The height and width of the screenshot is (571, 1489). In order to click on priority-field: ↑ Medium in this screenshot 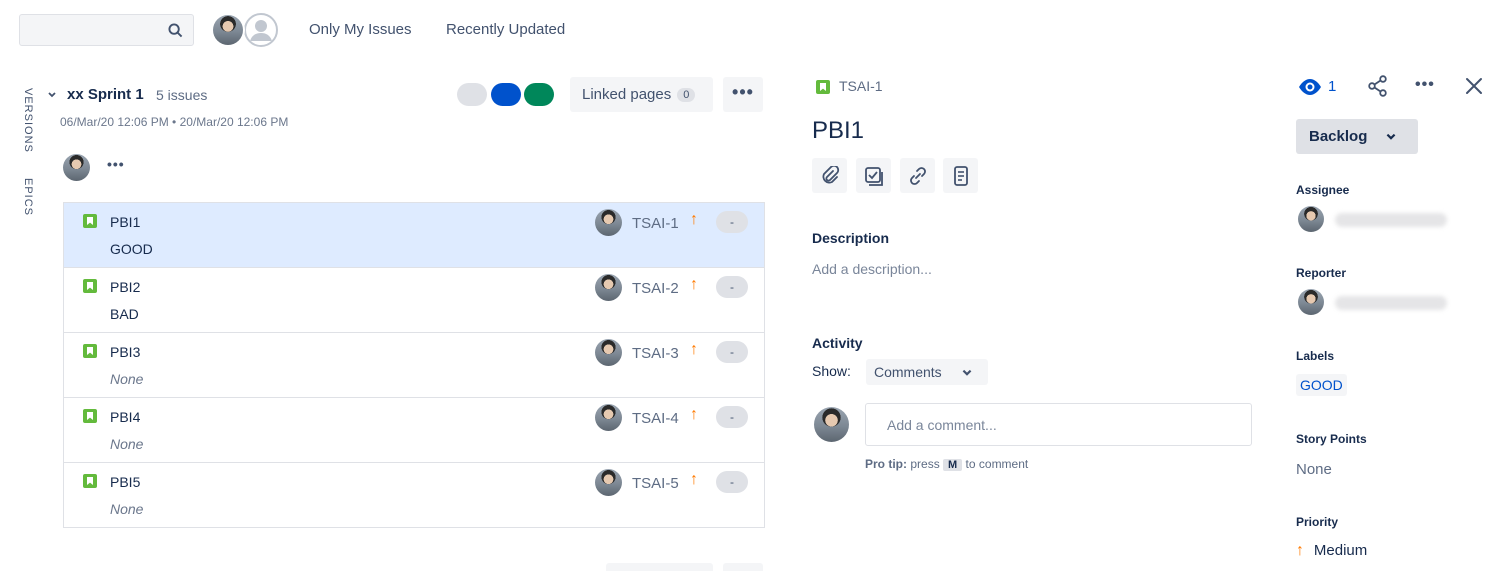, I will do `click(1331, 551)`.